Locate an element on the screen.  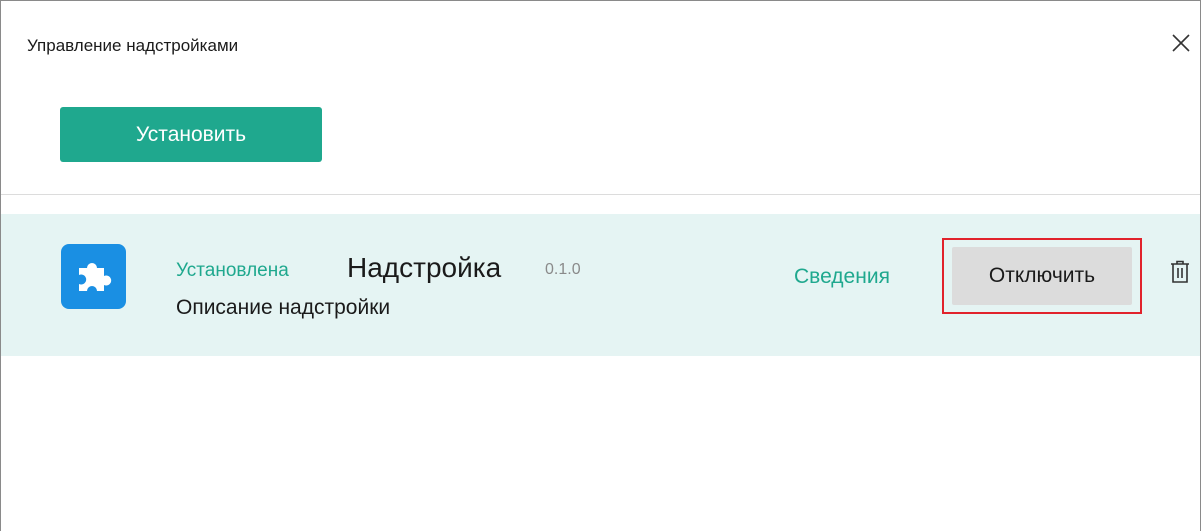
addin-status: Установлена is located at coordinates (232, 270).